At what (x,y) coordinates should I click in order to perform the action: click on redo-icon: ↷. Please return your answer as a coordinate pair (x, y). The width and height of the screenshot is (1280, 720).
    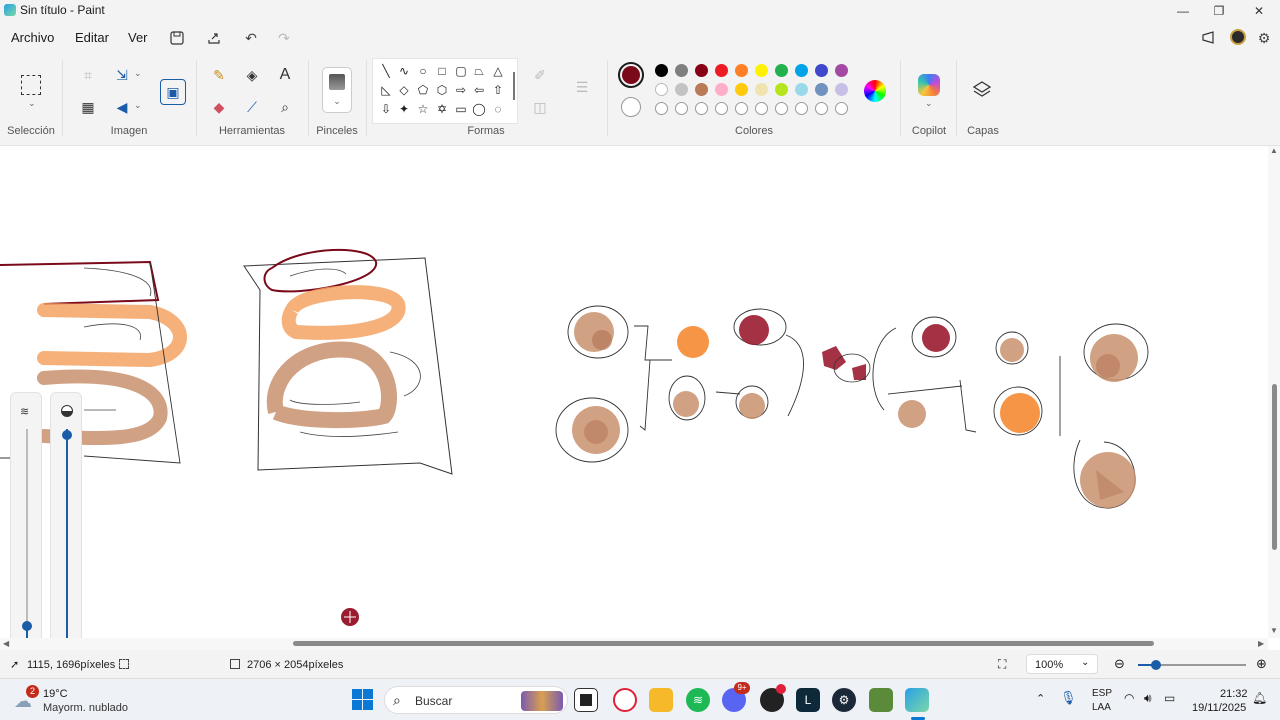
    Looking at the image, I should click on (284, 38).